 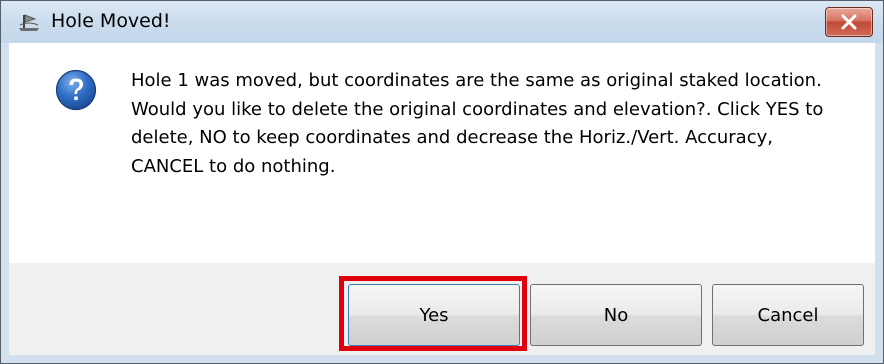 I want to click on app-icon, so click(x=29, y=22).